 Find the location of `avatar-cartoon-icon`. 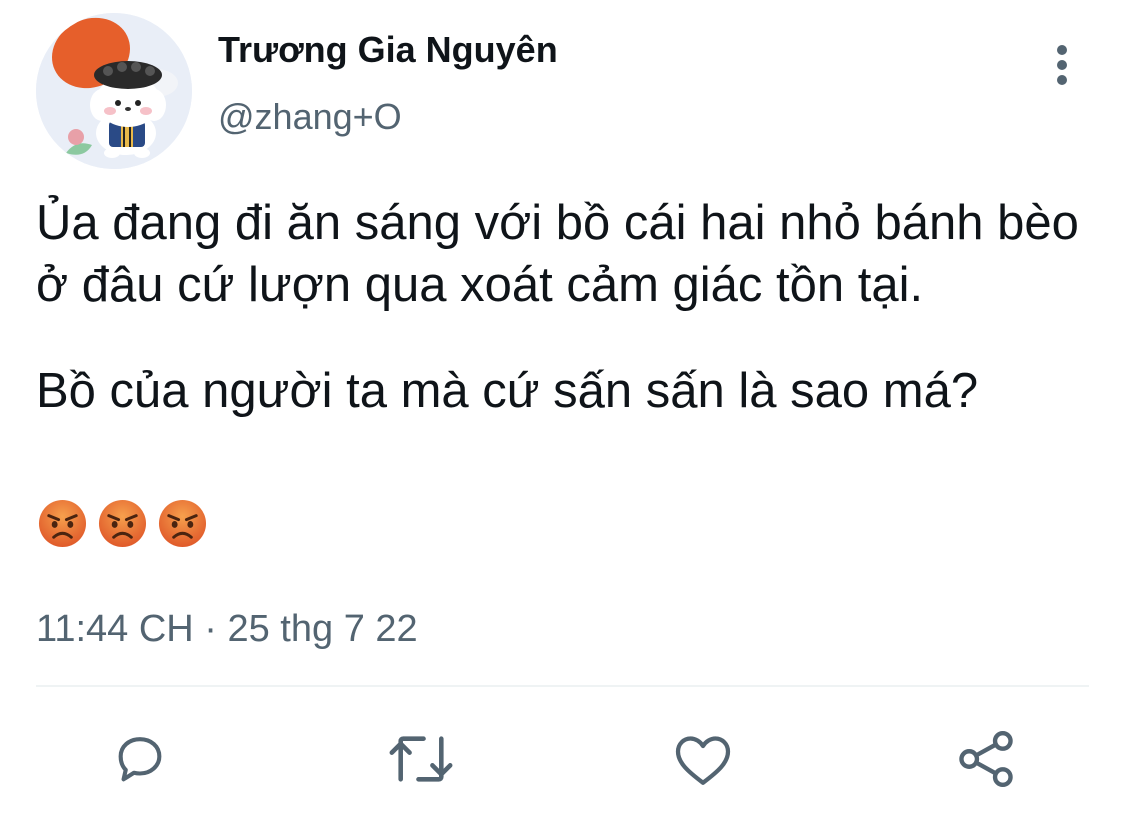

avatar-cartoon-icon is located at coordinates (114, 91).